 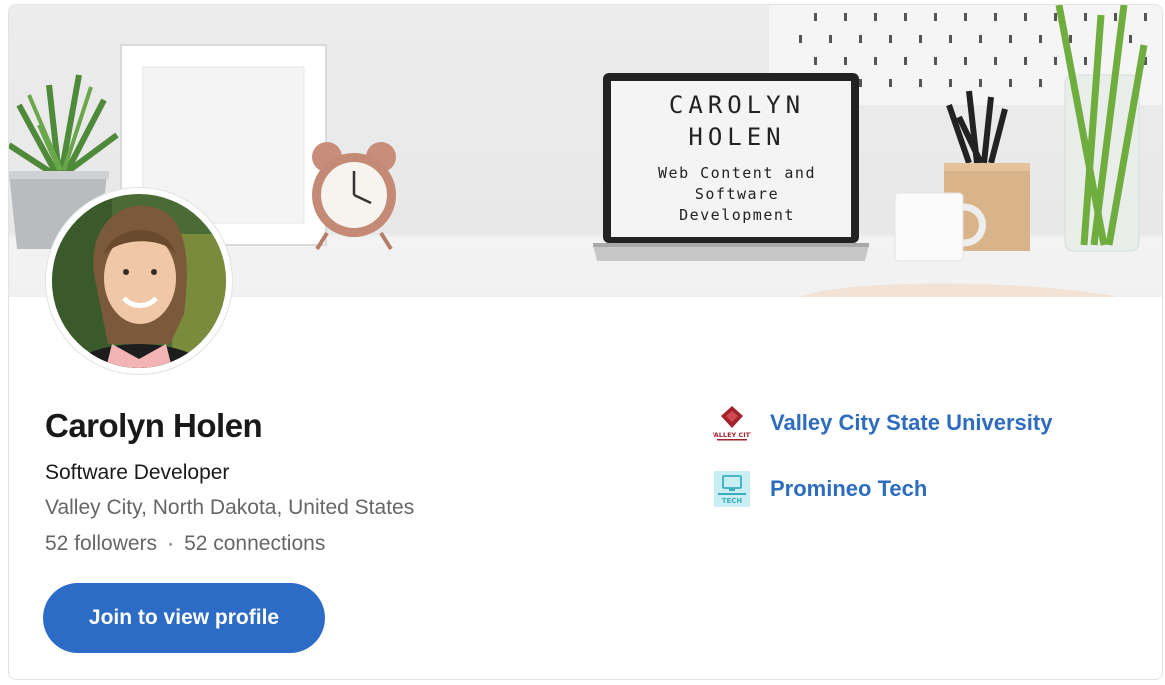 I want to click on avatar-photo, so click(x=139, y=281).